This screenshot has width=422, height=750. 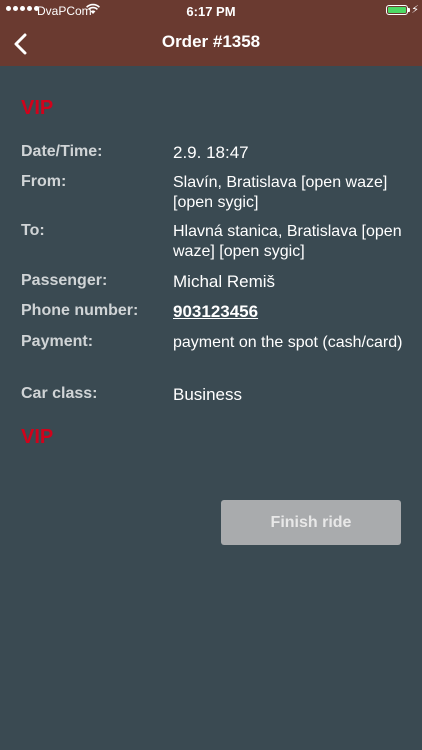 I want to click on finish-ride-button: Finish ride, so click(x=311, y=522).